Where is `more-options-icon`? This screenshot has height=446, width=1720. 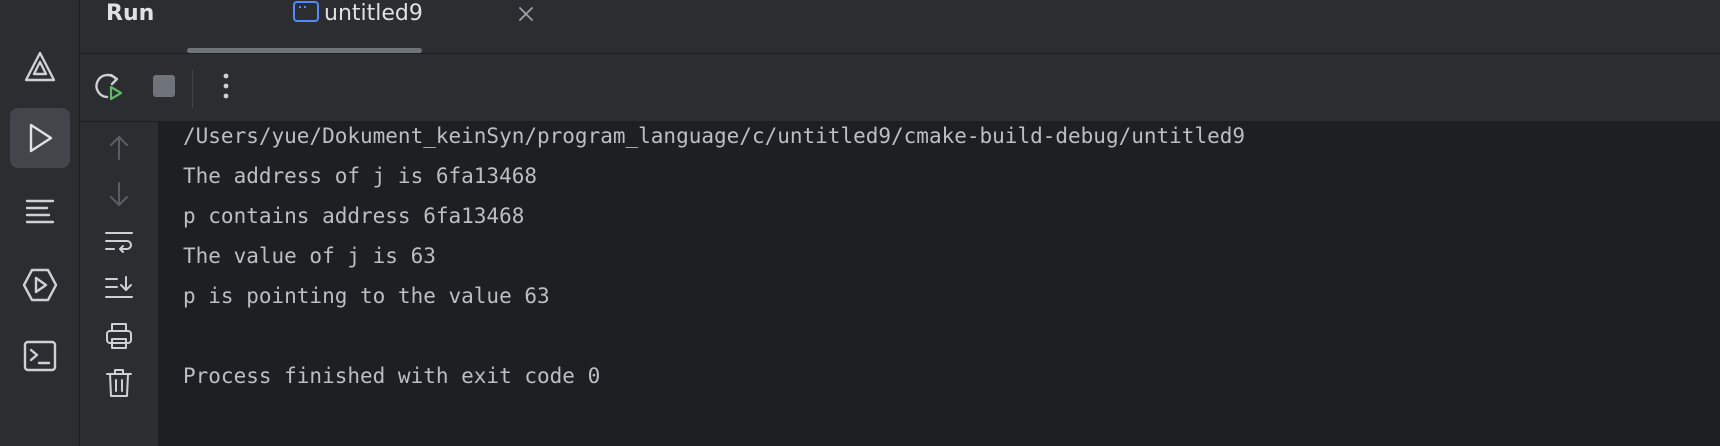
more-options-icon is located at coordinates (226, 86).